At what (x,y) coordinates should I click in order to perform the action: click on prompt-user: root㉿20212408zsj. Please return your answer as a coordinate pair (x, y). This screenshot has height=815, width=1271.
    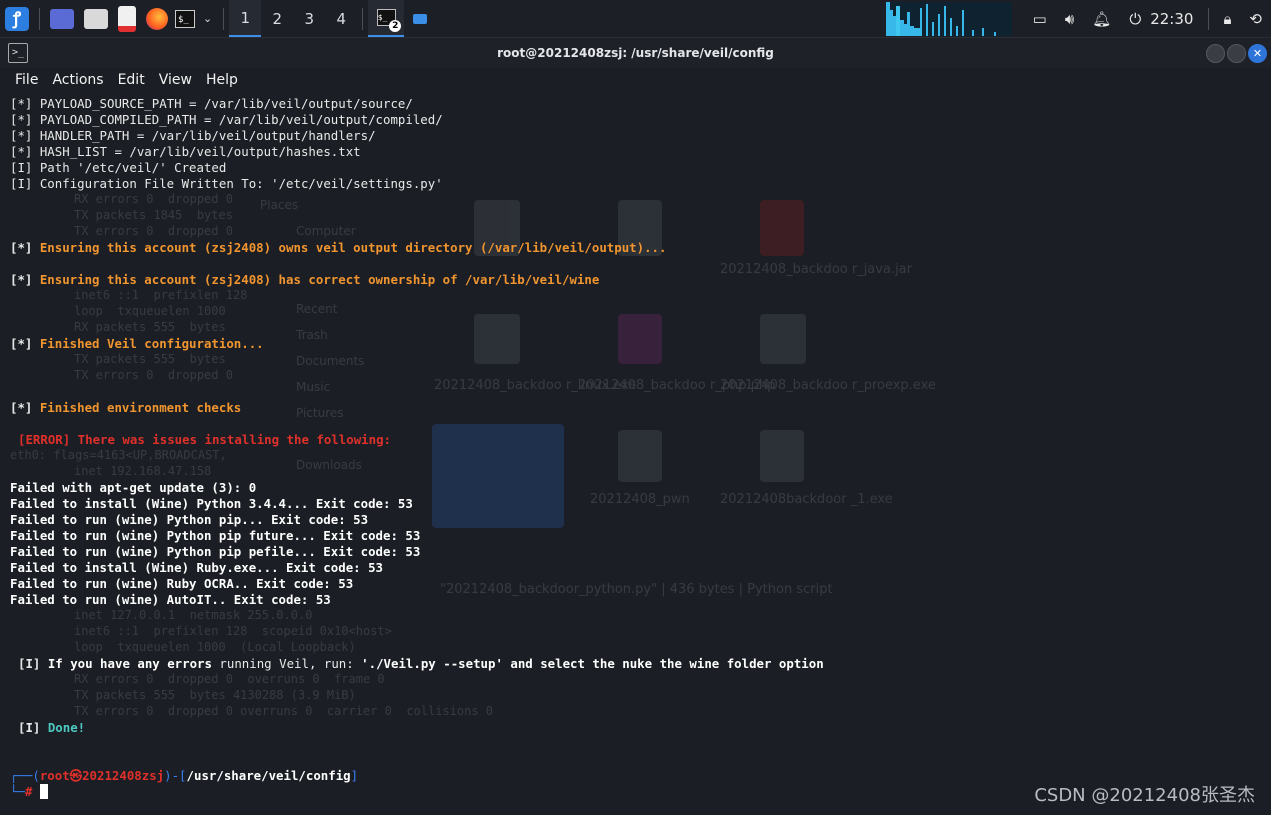
    Looking at the image, I should click on (102, 775).